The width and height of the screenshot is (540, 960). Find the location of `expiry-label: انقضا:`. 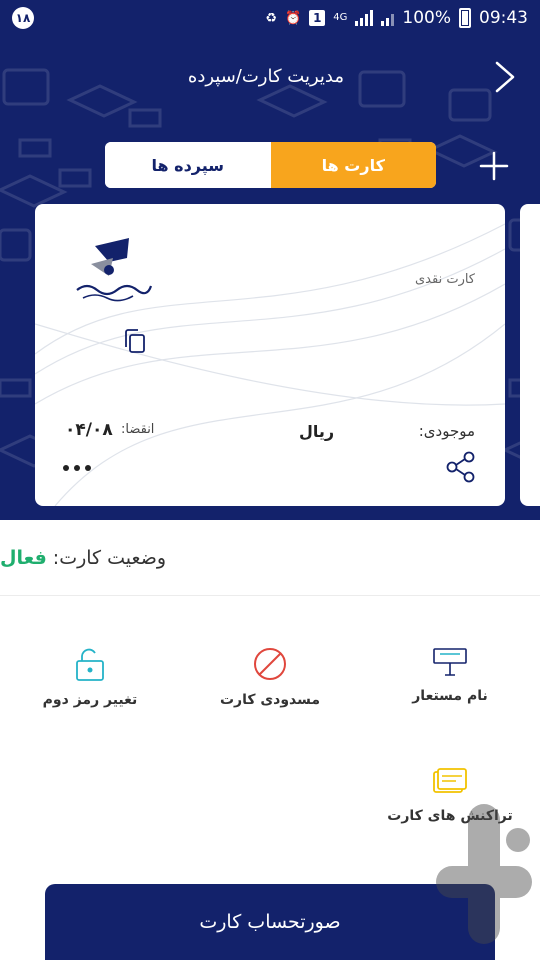

expiry-label: انقضا: is located at coordinates (138, 429).